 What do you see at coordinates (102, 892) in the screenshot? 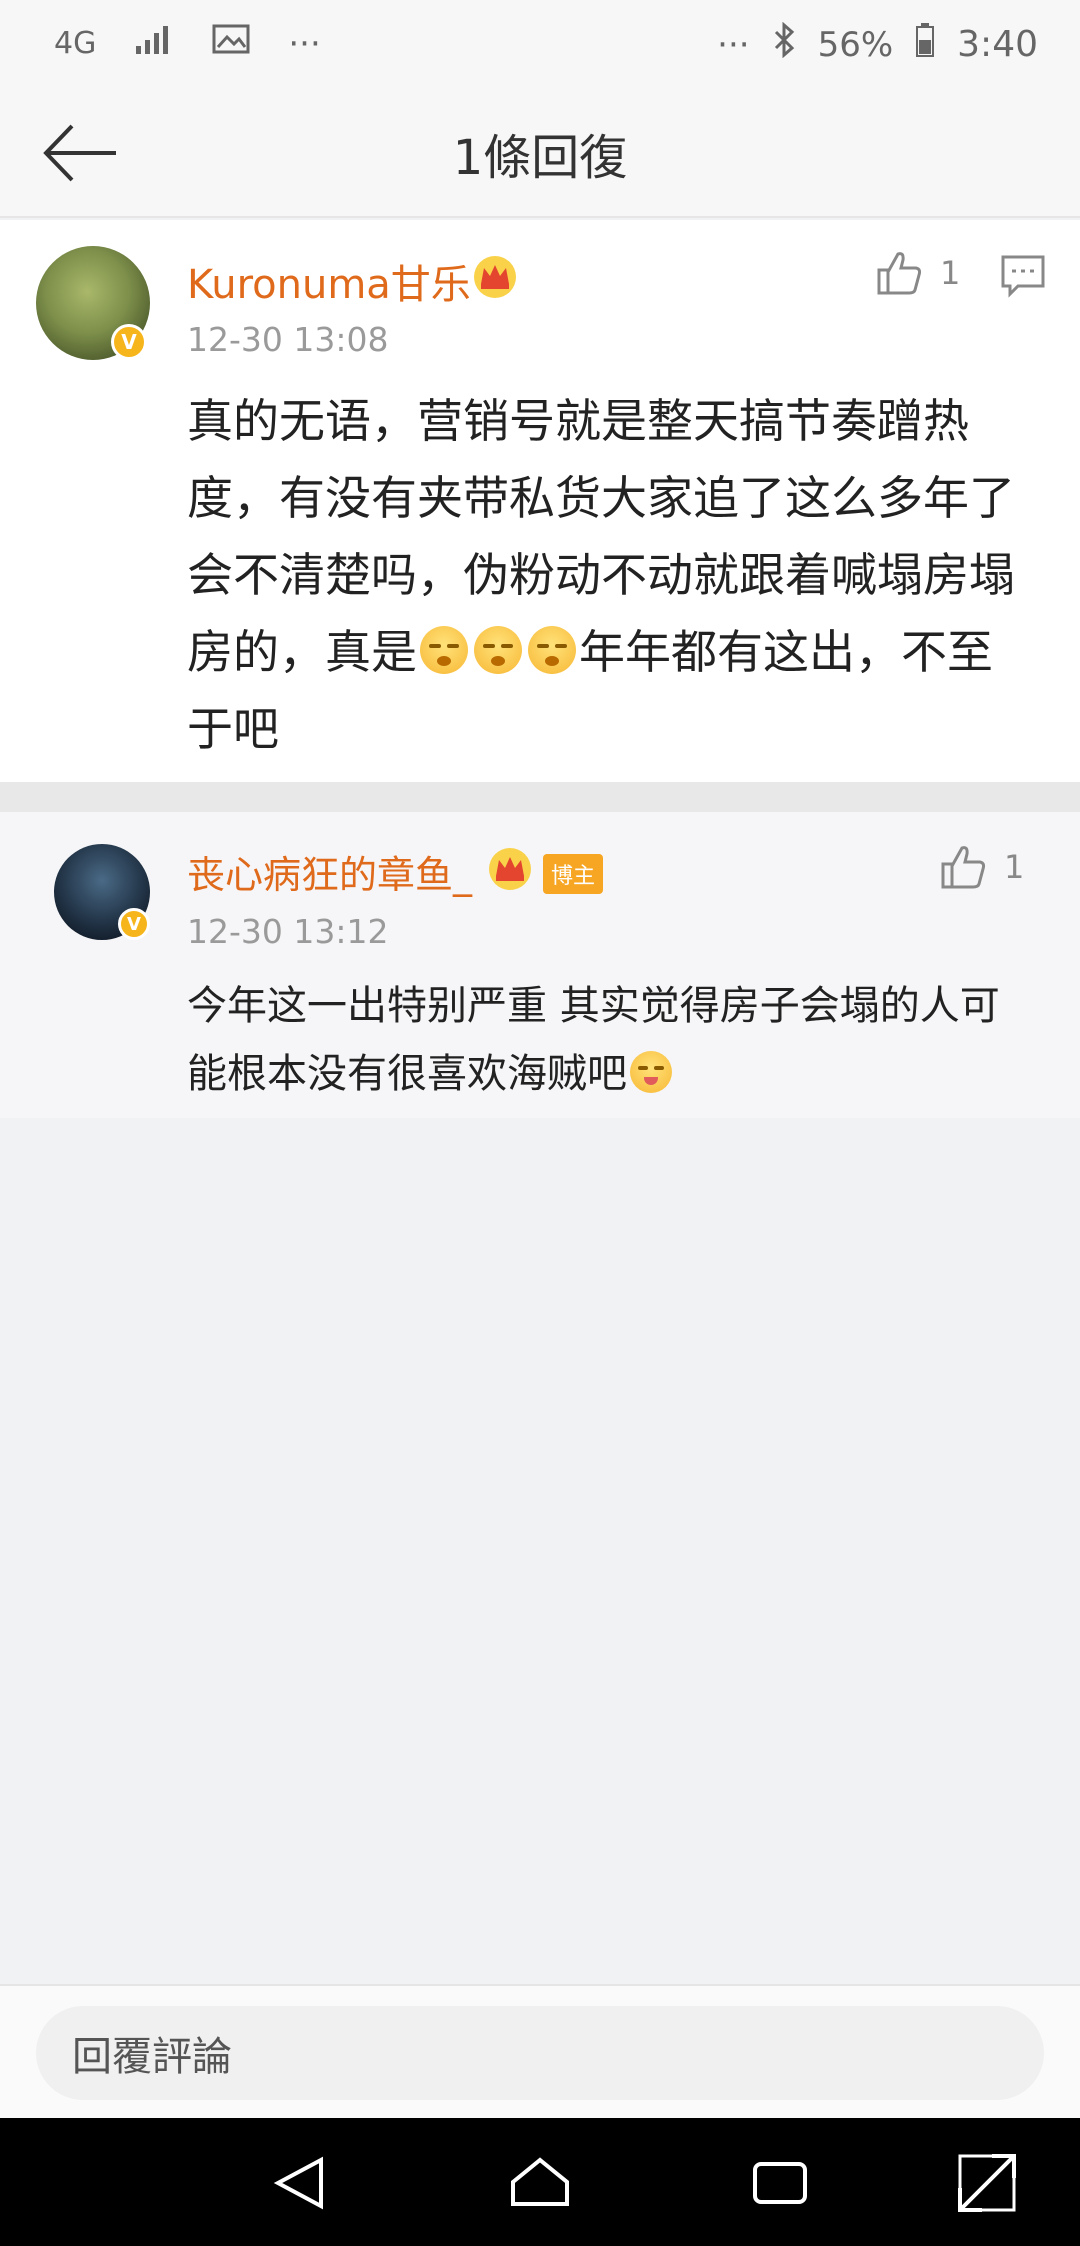
I see `reply-avatar: V` at bounding box center [102, 892].